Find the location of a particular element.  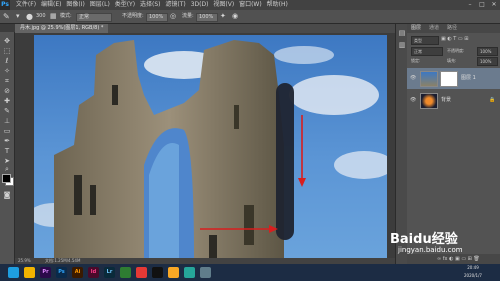

opacity-label: 不透明度: is located at coordinates (133, 16).